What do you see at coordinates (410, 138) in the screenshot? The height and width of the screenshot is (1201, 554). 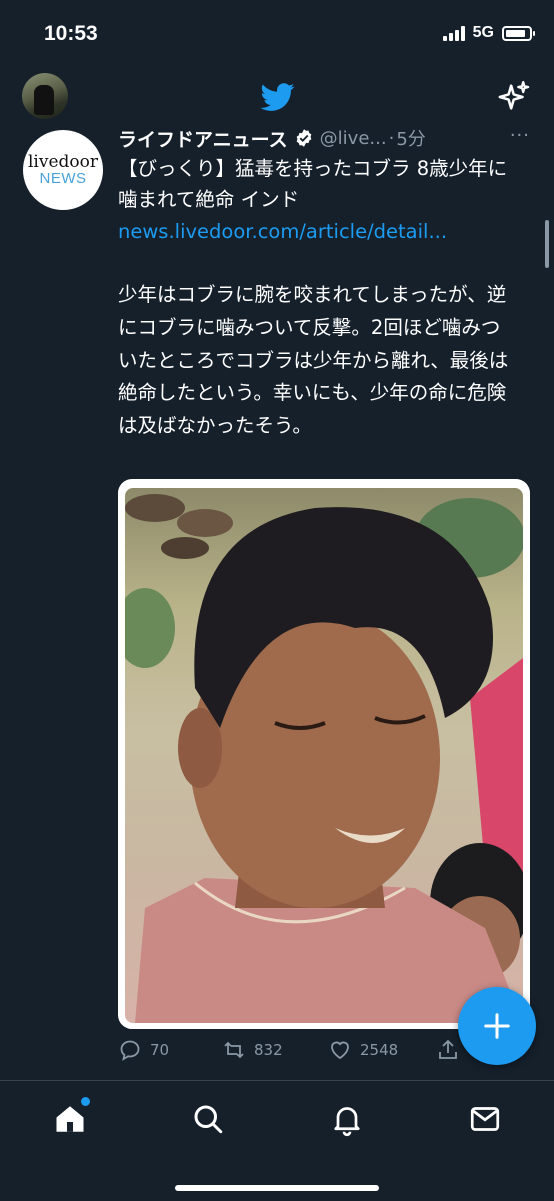 I see `tweet-time: 5分` at bounding box center [410, 138].